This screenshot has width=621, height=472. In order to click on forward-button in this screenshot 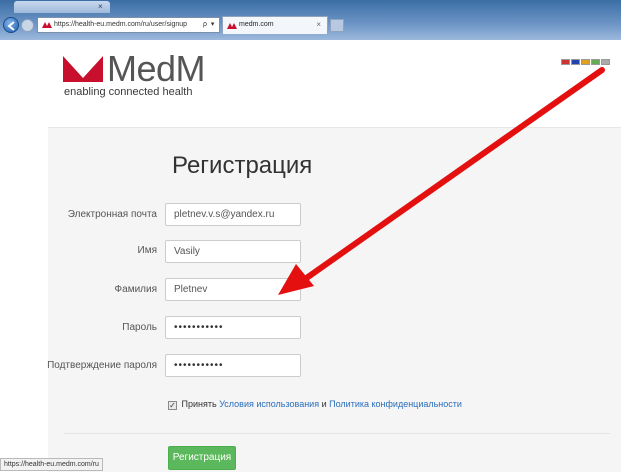, I will do `click(27, 25)`.